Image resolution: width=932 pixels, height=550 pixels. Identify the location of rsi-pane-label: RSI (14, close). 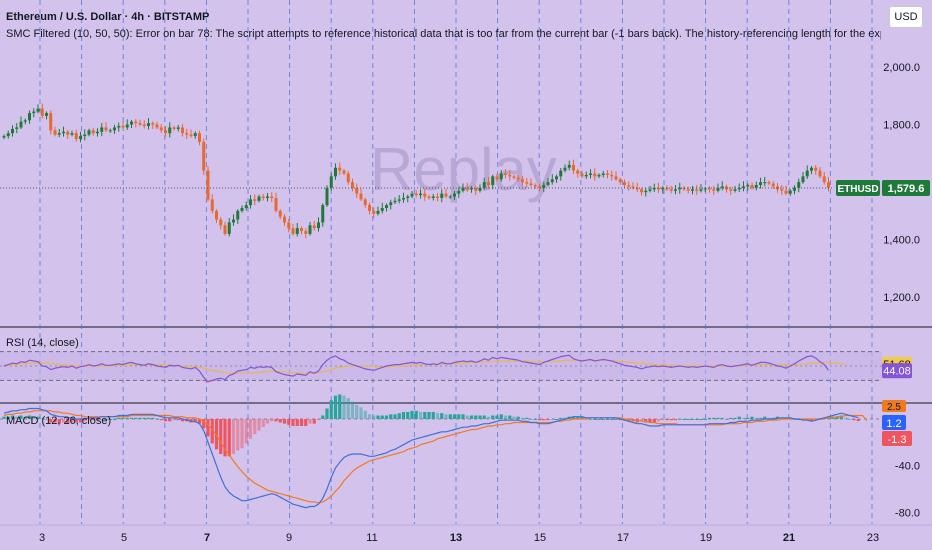
(42, 343).